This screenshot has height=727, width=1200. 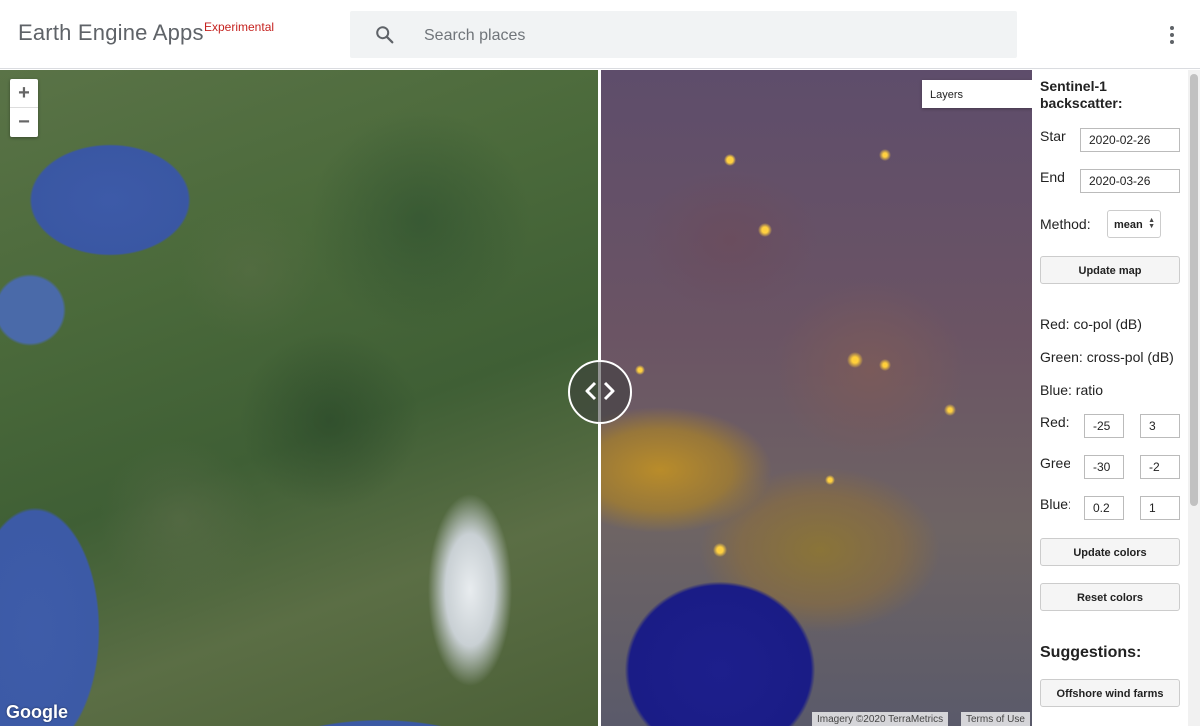 What do you see at coordinates (1055, 422) in the screenshot?
I see `red-label: Red:` at bounding box center [1055, 422].